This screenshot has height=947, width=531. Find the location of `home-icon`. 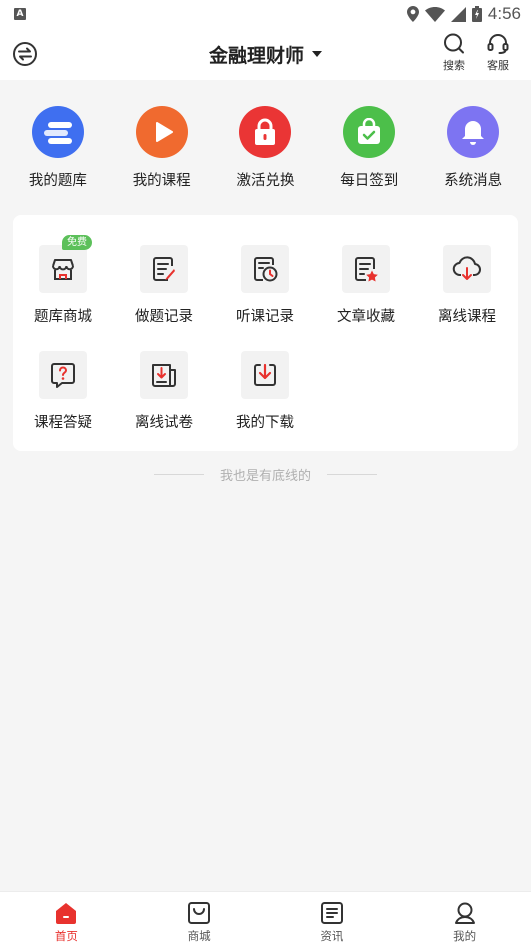

home-icon is located at coordinates (66, 913).